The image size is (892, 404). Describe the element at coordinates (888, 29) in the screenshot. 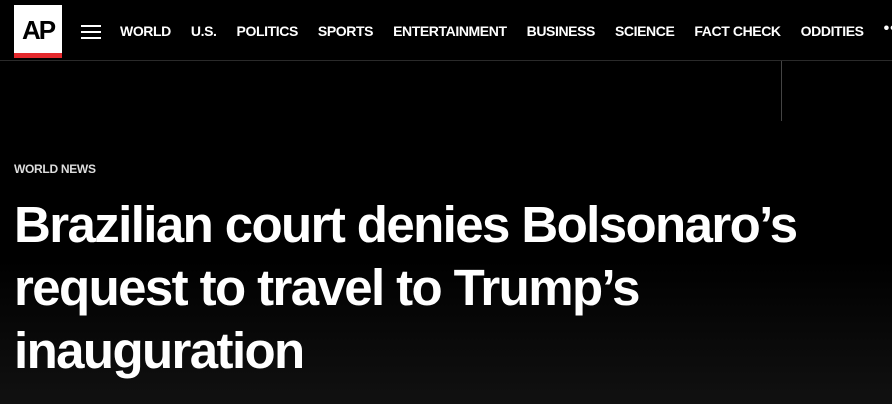

I see `more-dots-icon: •••` at that location.